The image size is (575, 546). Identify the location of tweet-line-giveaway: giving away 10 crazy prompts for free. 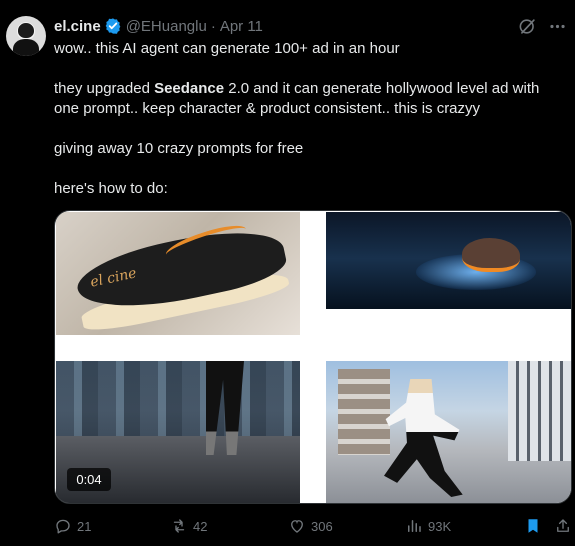
(179, 148).